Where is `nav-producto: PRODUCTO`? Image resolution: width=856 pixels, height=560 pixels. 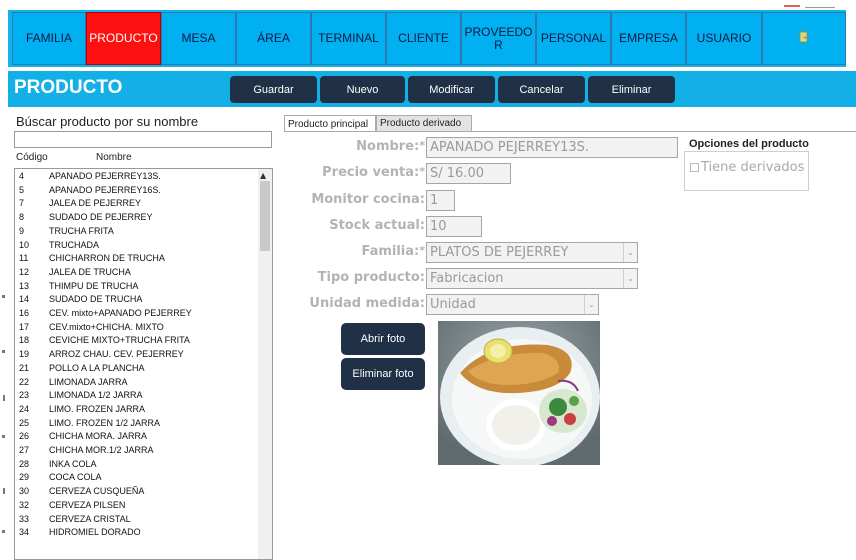 nav-producto: PRODUCTO is located at coordinates (123, 38).